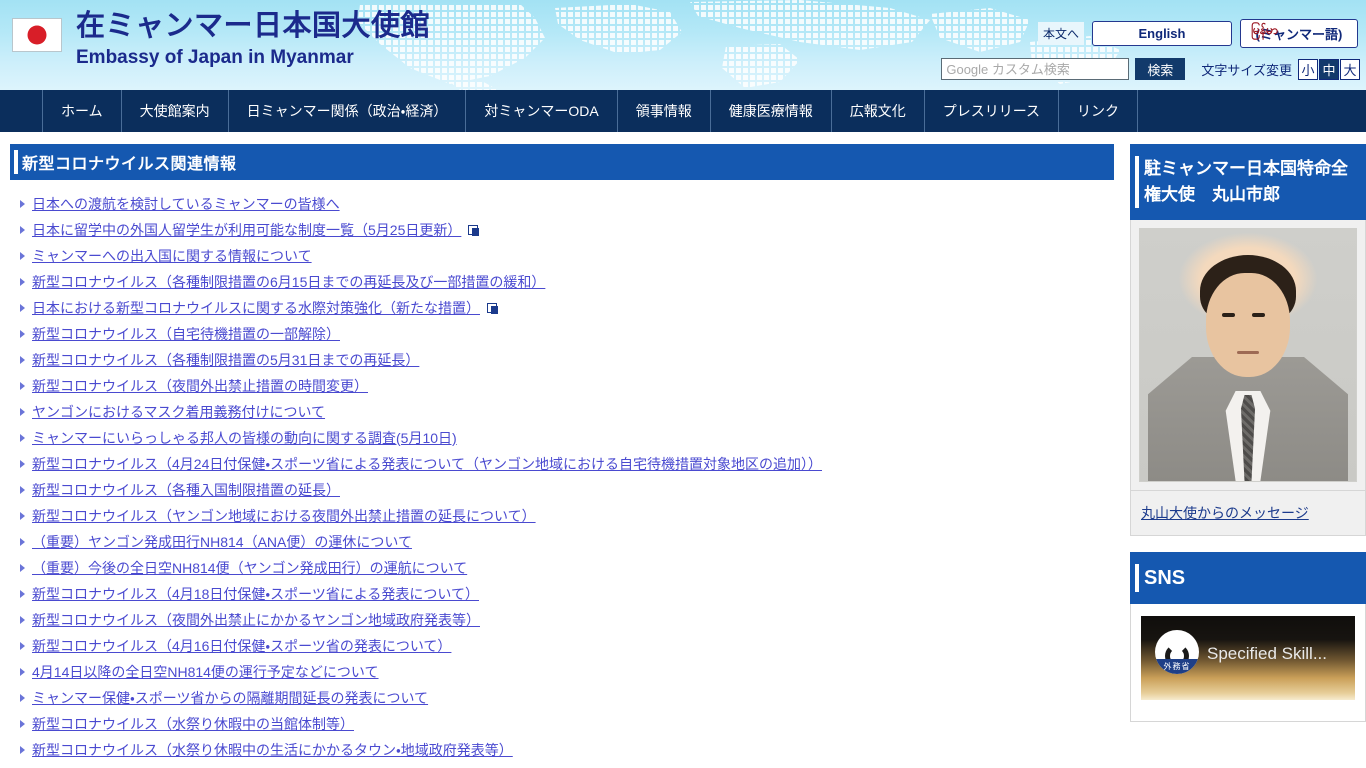 The image size is (1366, 768). I want to click on font-size-small-button: 小, so click(1308, 69).